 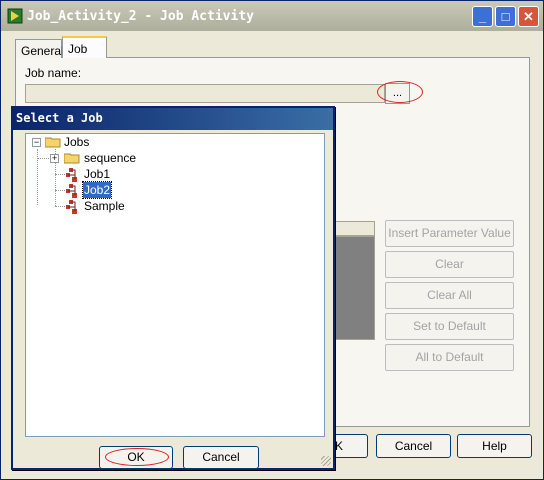 What do you see at coordinates (53, 73) in the screenshot?
I see `job-name-label: Job name:` at bounding box center [53, 73].